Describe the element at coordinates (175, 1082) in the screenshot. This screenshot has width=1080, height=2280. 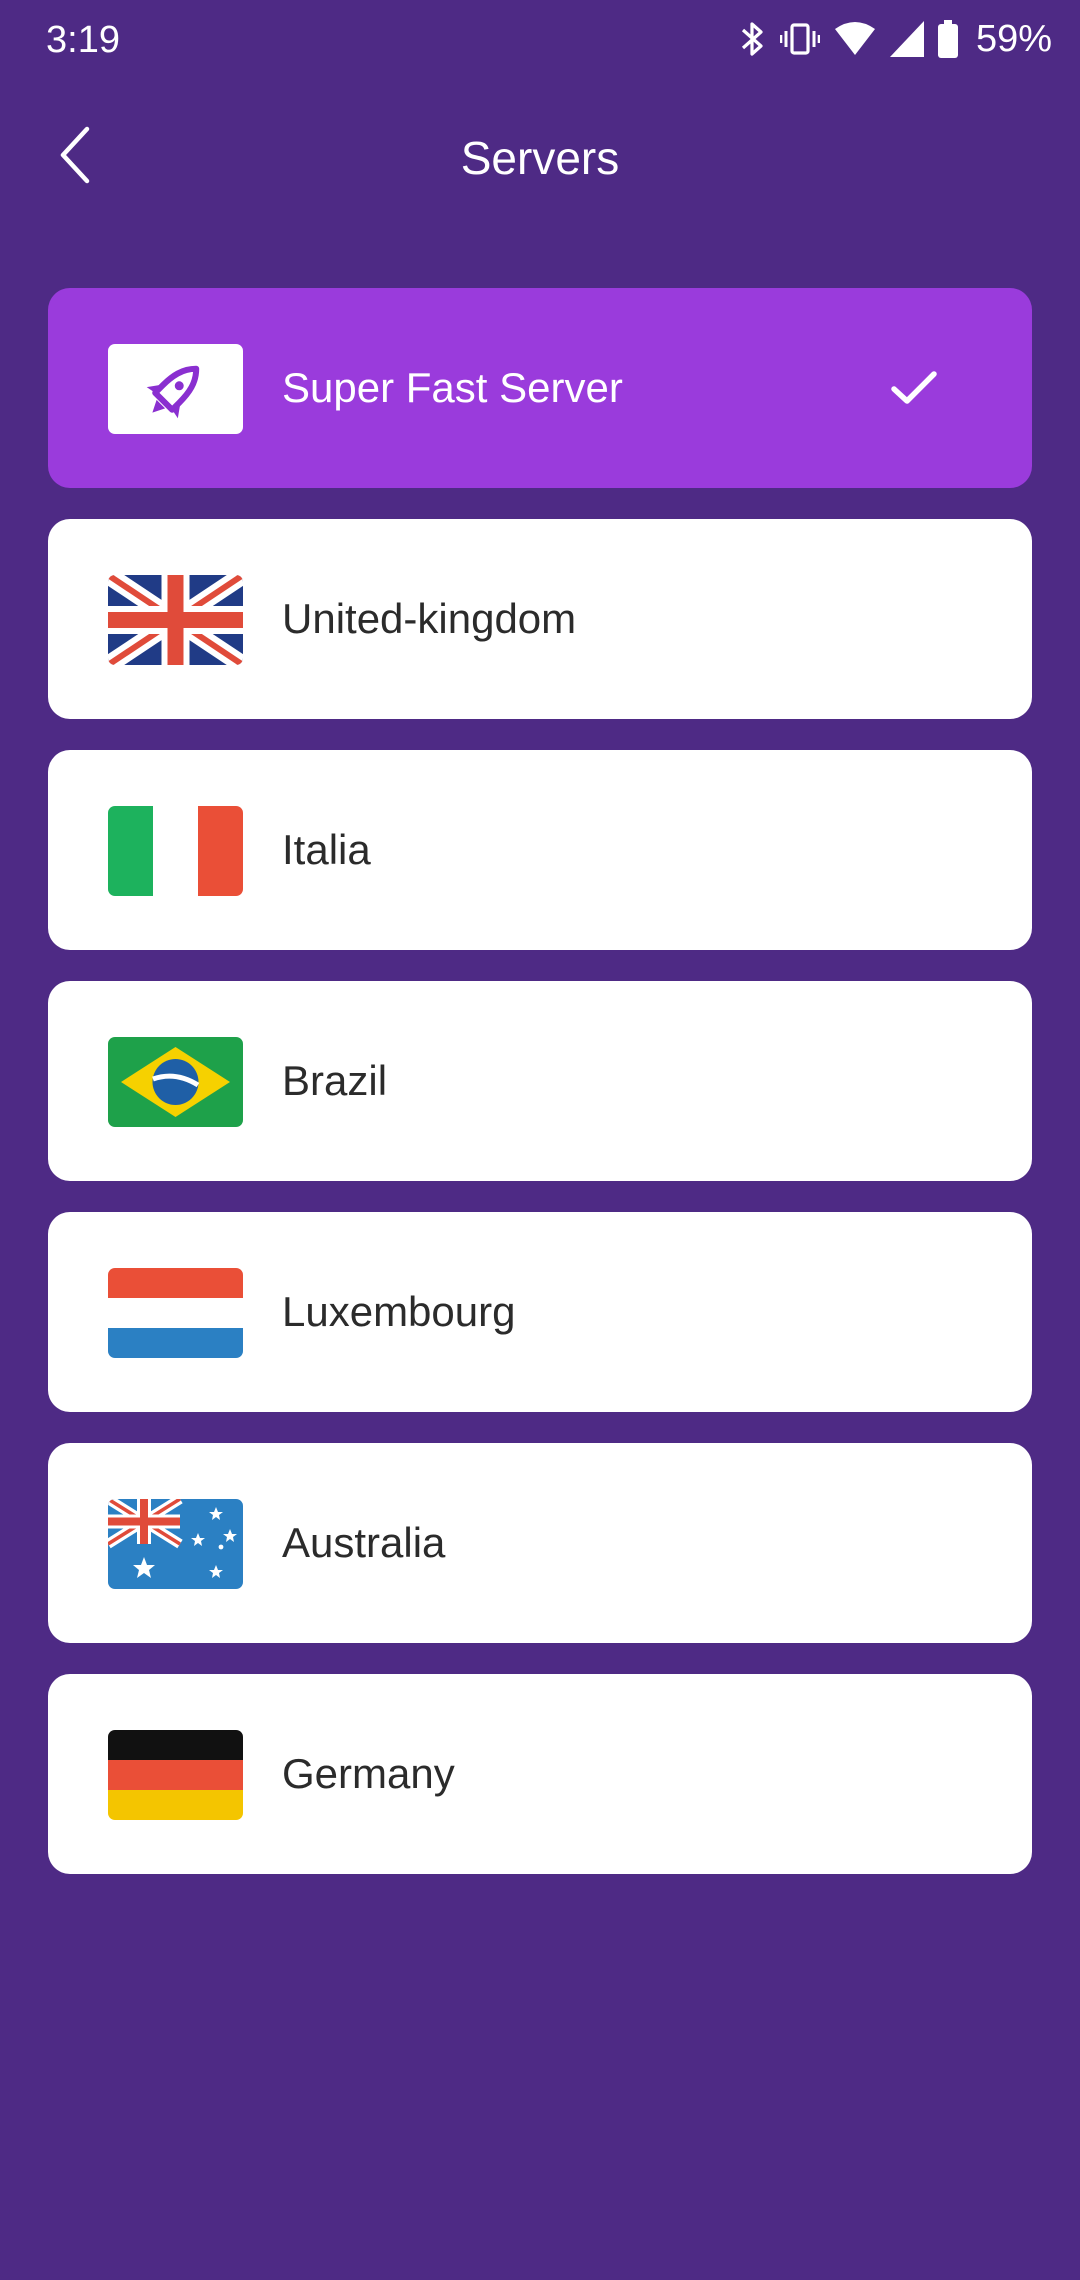
I see `brazil-flag-icon` at that location.